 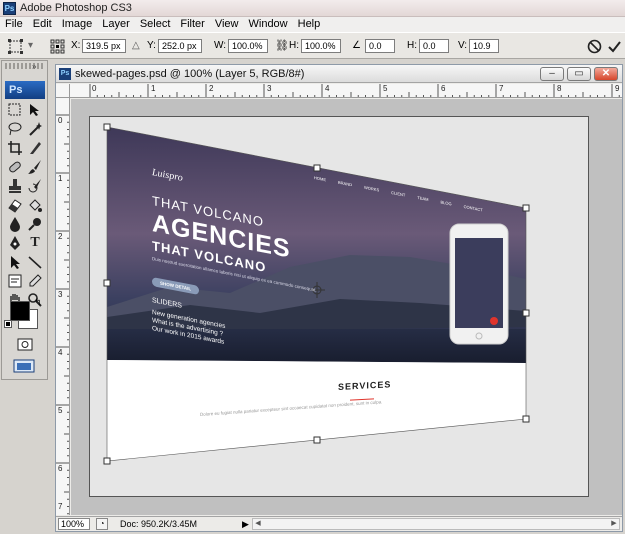 What do you see at coordinates (151, 45) in the screenshot?
I see `y-label: Y:` at bounding box center [151, 45].